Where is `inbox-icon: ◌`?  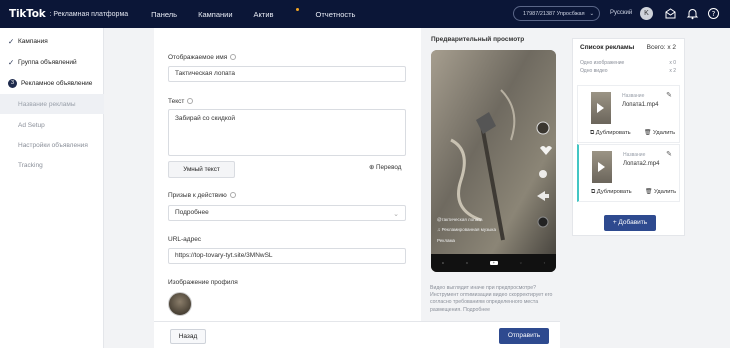
inbox-icon: ◌ is located at coordinates (520, 263).